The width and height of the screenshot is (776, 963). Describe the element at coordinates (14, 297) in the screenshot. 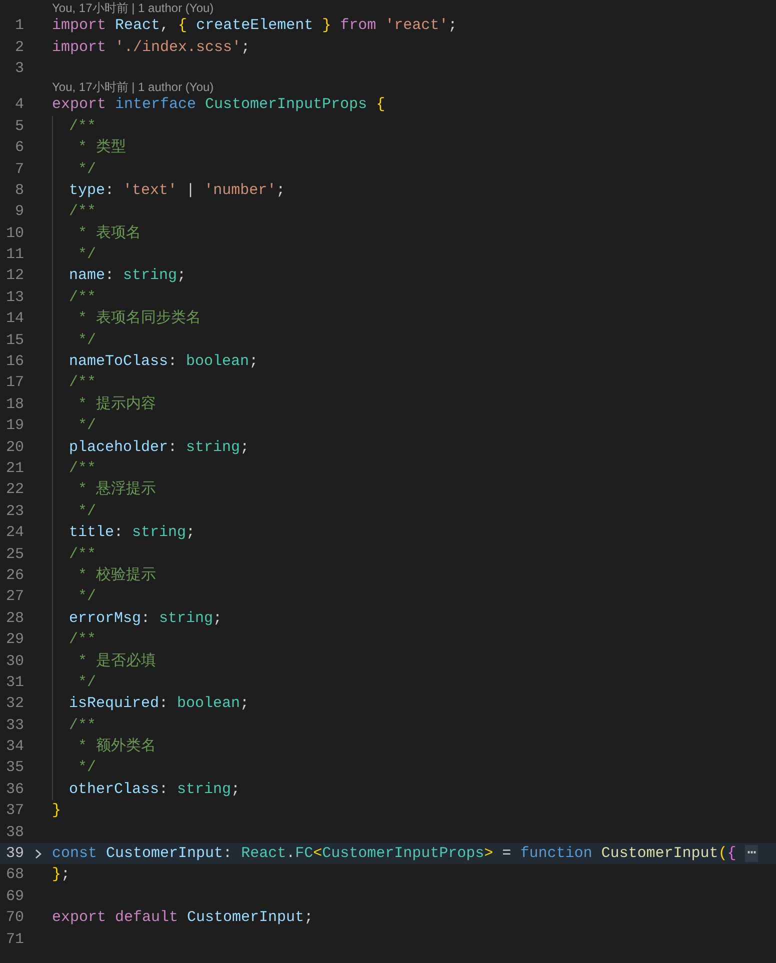

I see `line-number: 13` at that location.